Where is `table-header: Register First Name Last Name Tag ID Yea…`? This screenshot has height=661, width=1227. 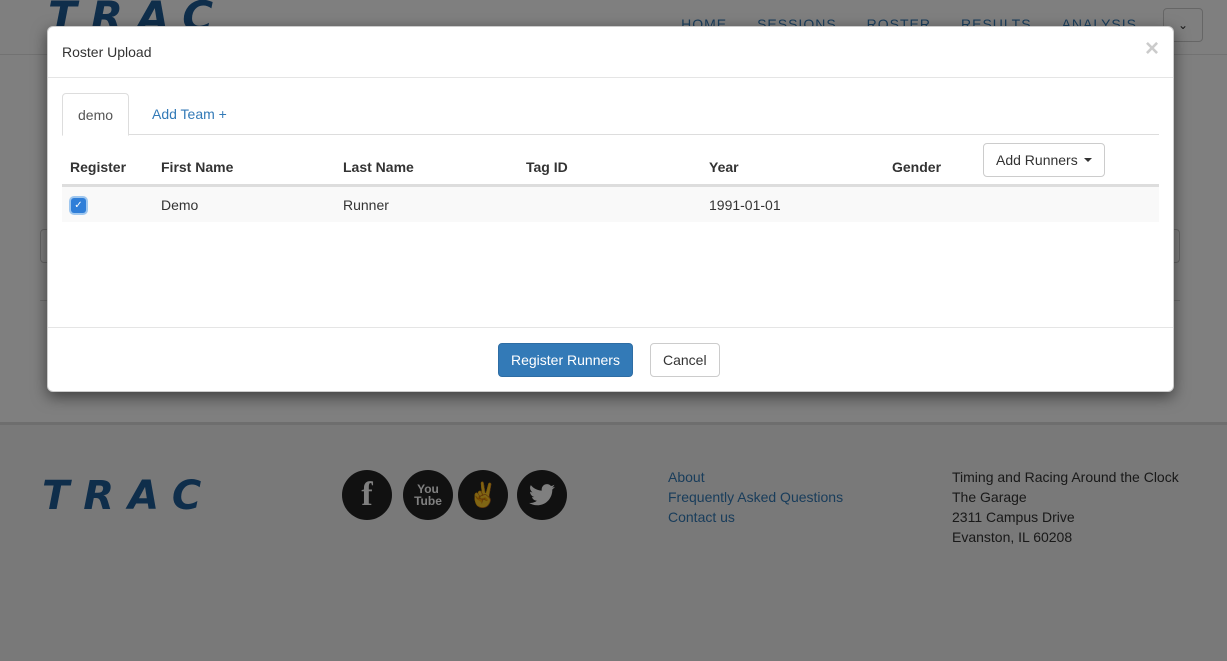 table-header: Register First Name Last Name Tag ID Yea… is located at coordinates (610, 160).